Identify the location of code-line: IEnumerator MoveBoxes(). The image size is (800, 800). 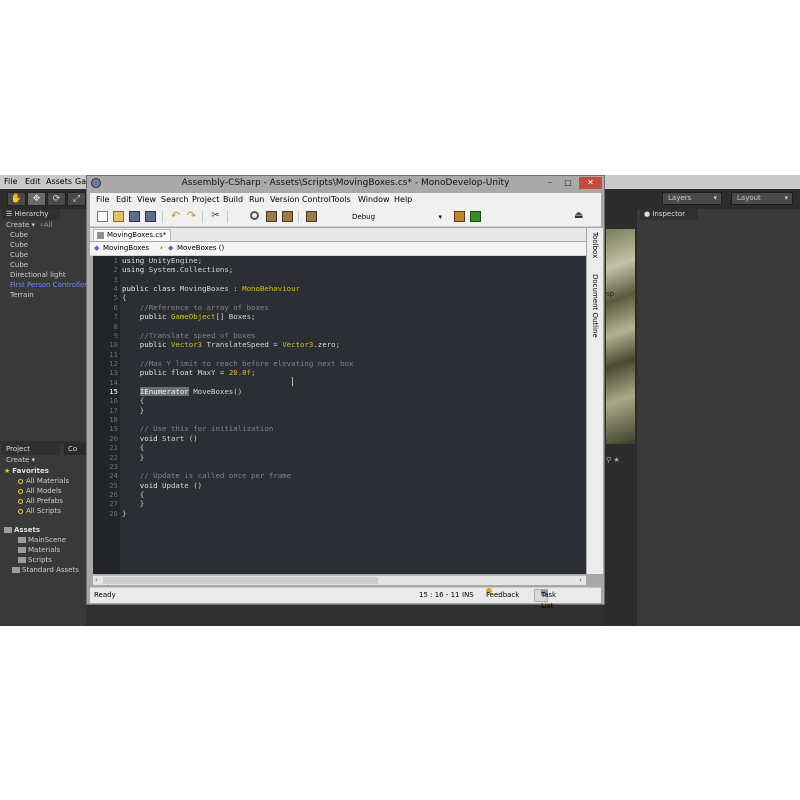
(182, 392).